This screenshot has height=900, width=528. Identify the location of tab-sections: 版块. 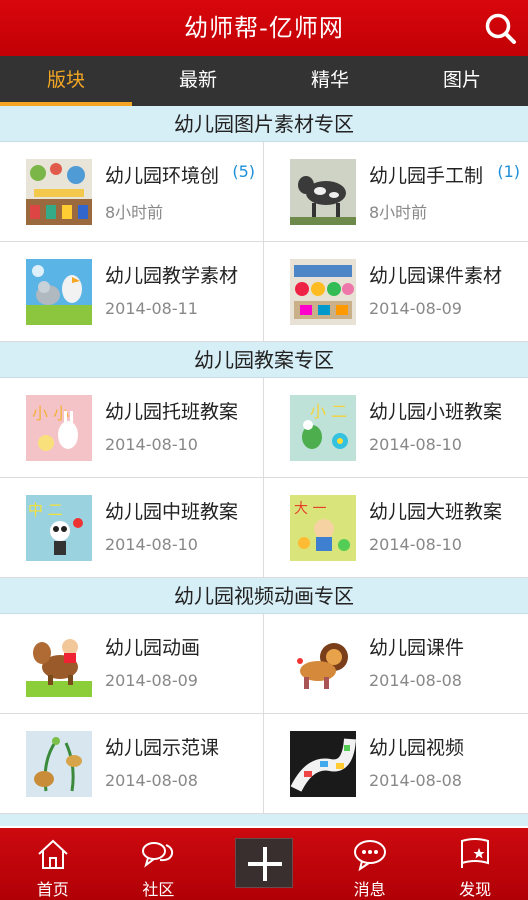
(66, 81).